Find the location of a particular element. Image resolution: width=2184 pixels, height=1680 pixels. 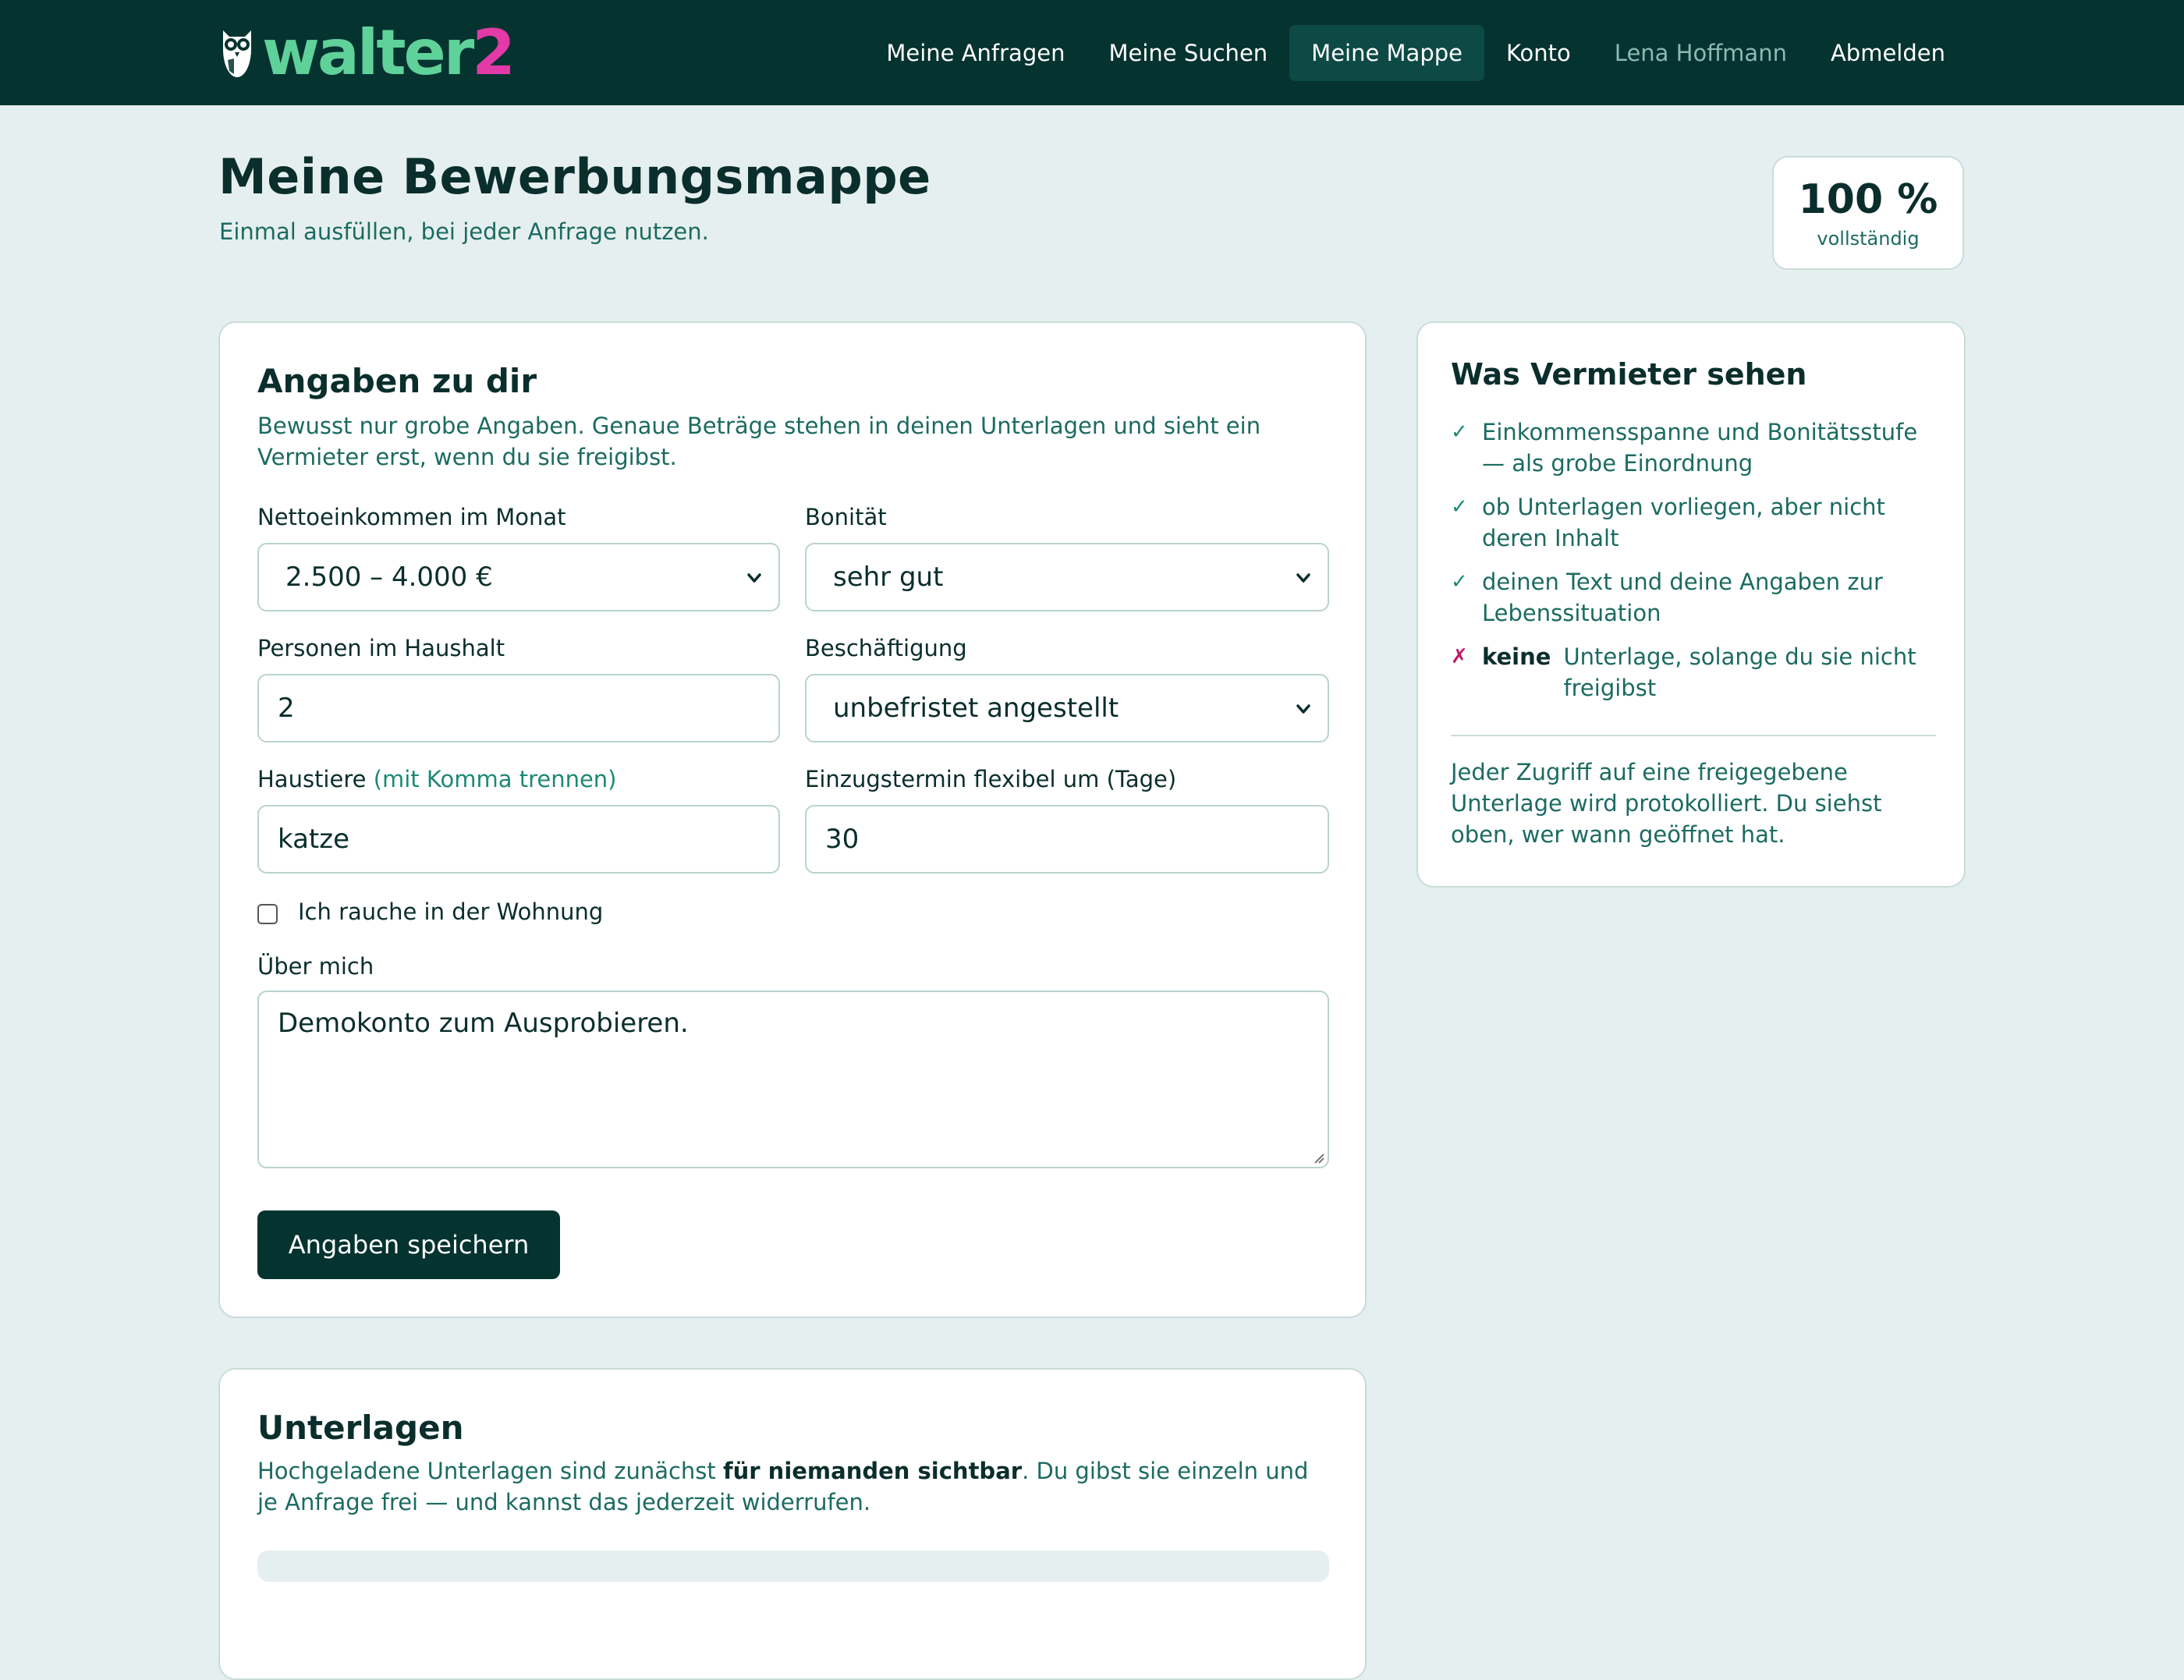

nav-item-abmelden: Abmelden is located at coordinates (1888, 53).